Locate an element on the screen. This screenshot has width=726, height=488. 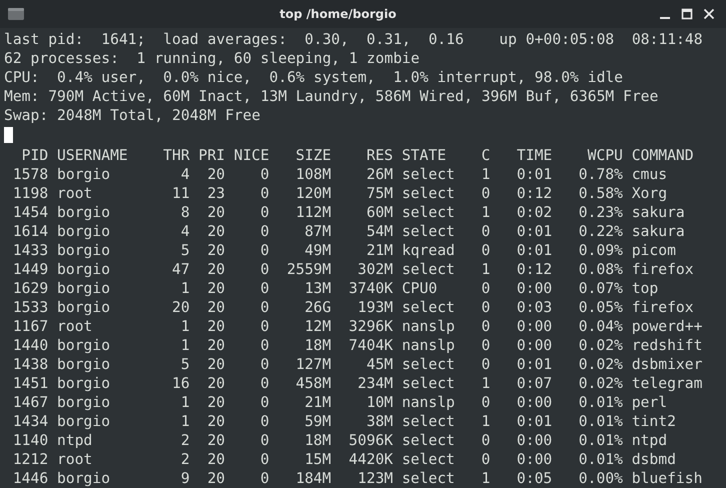
column-header: PID is located at coordinates (34, 155).